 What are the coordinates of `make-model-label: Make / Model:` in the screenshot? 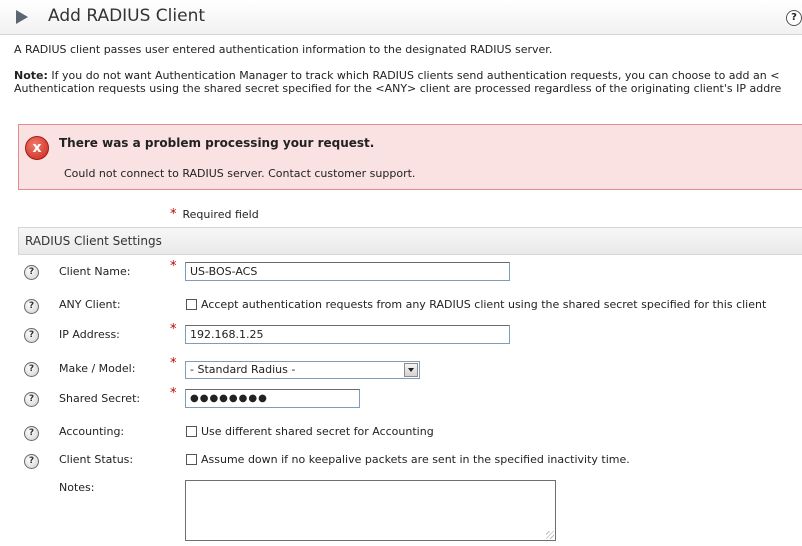 It's located at (97, 368).